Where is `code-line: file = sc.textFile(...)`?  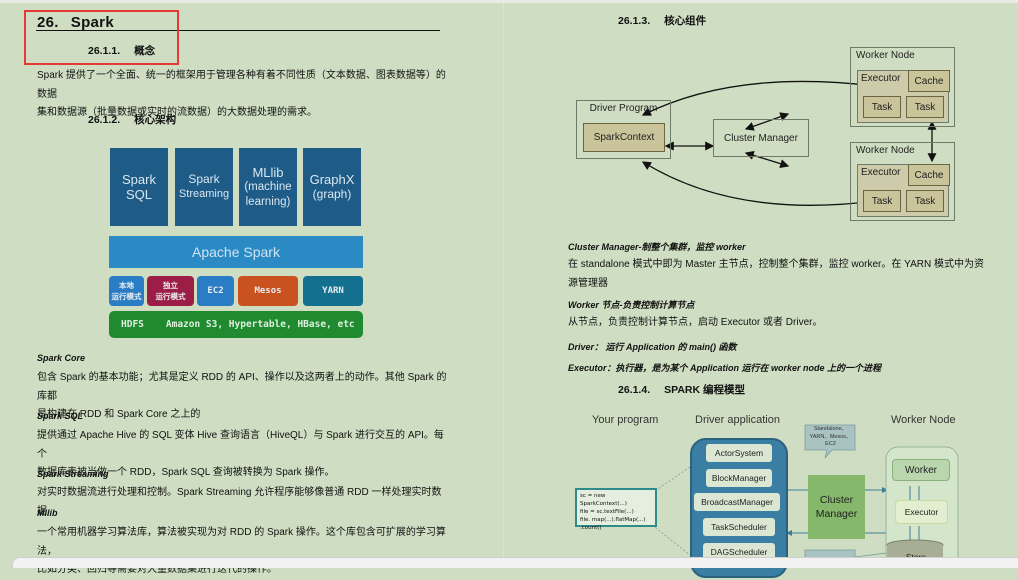 code-line: file = sc.textFile(...) is located at coordinates (607, 512).